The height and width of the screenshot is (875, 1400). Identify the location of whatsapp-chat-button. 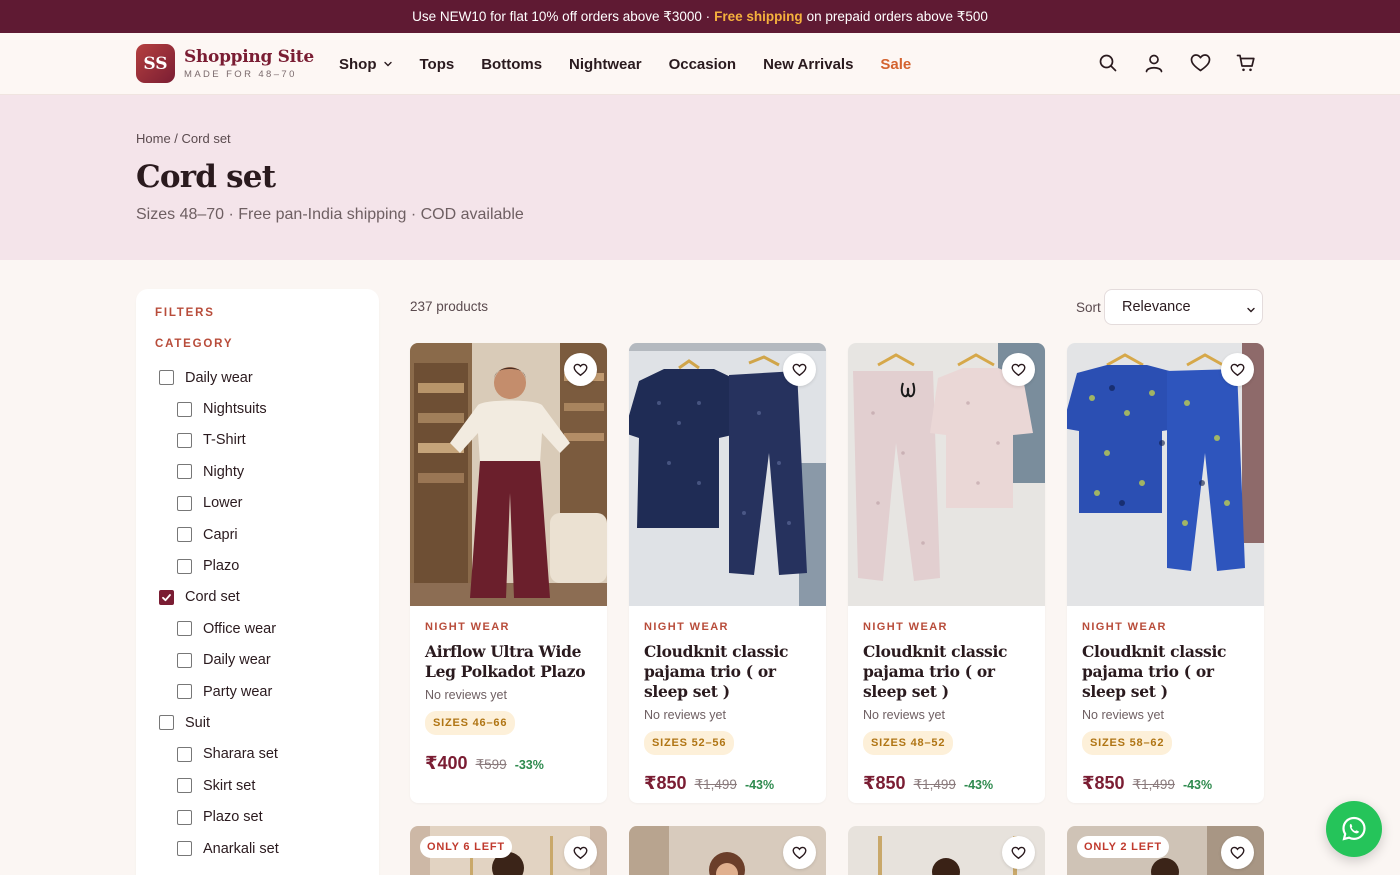
(1354, 829).